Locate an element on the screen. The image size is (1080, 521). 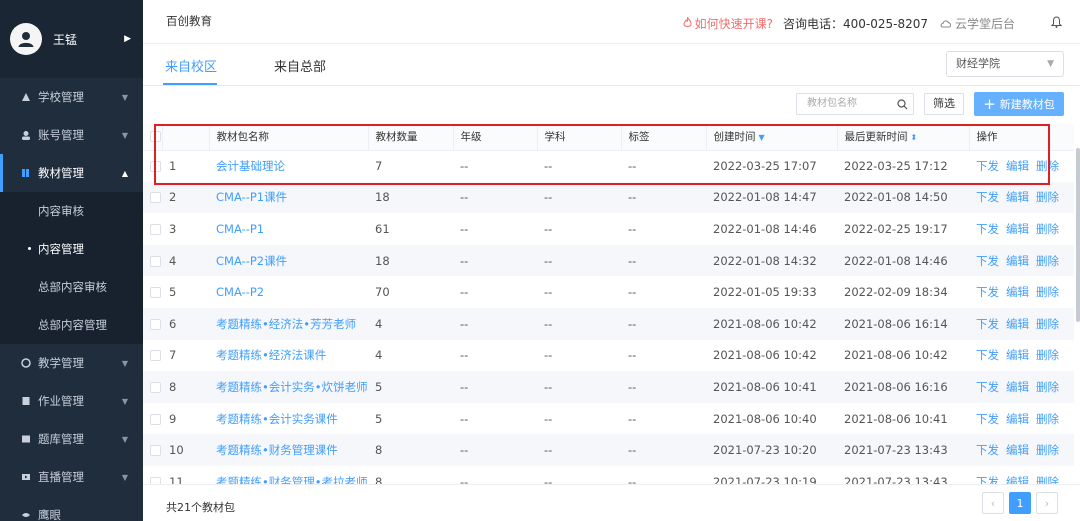
sidebar-subitem-content-manage: 内容管理 is located at coordinates (71, 249).